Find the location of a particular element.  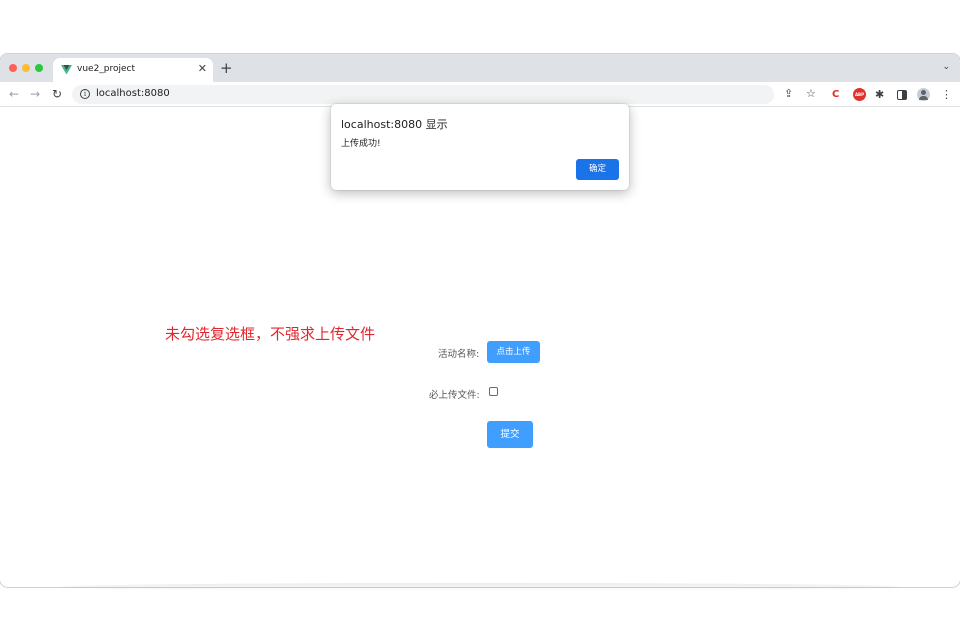

upload-button: 点击上传 is located at coordinates (513, 352).